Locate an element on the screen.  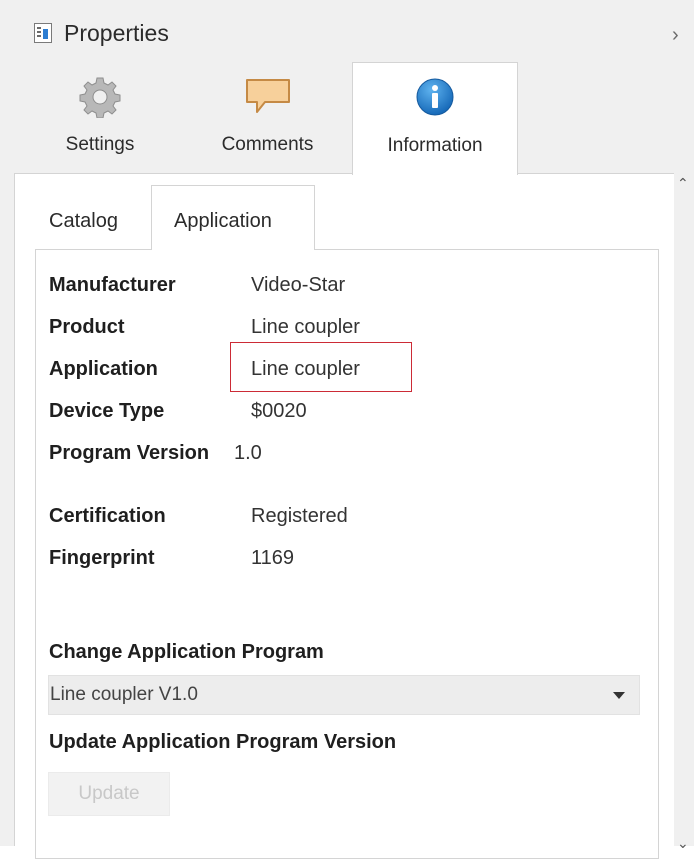
field-label: Program Version is located at coordinates (129, 453).